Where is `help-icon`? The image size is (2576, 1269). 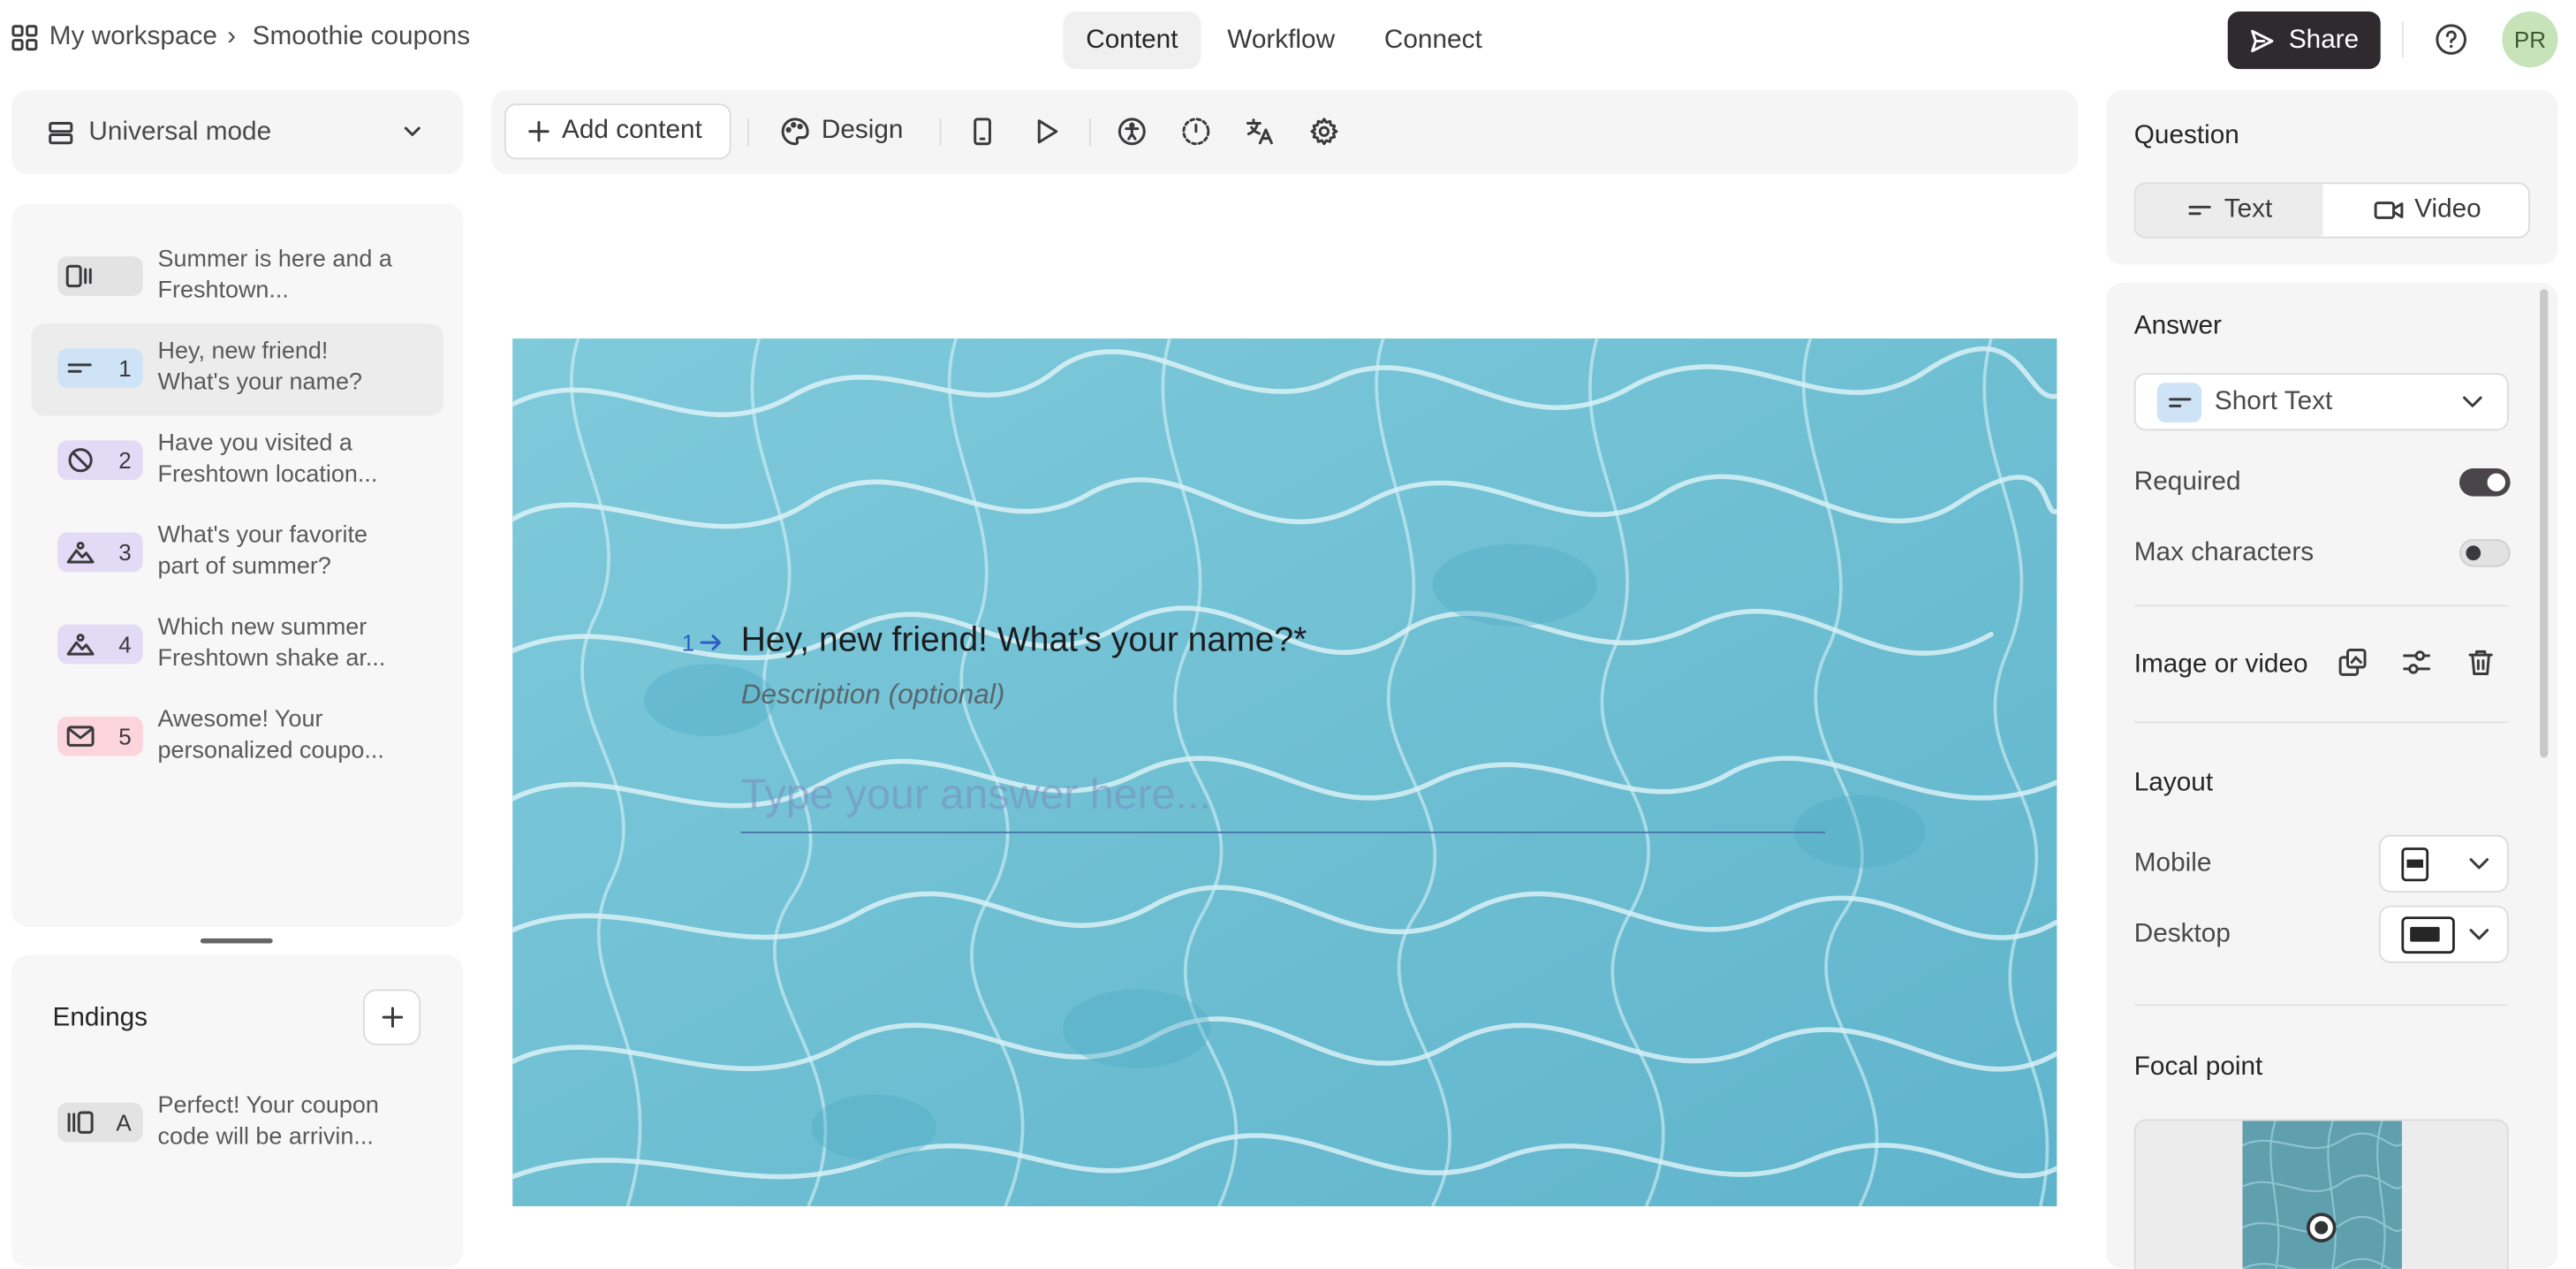
help-icon is located at coordinates (2451, 39).